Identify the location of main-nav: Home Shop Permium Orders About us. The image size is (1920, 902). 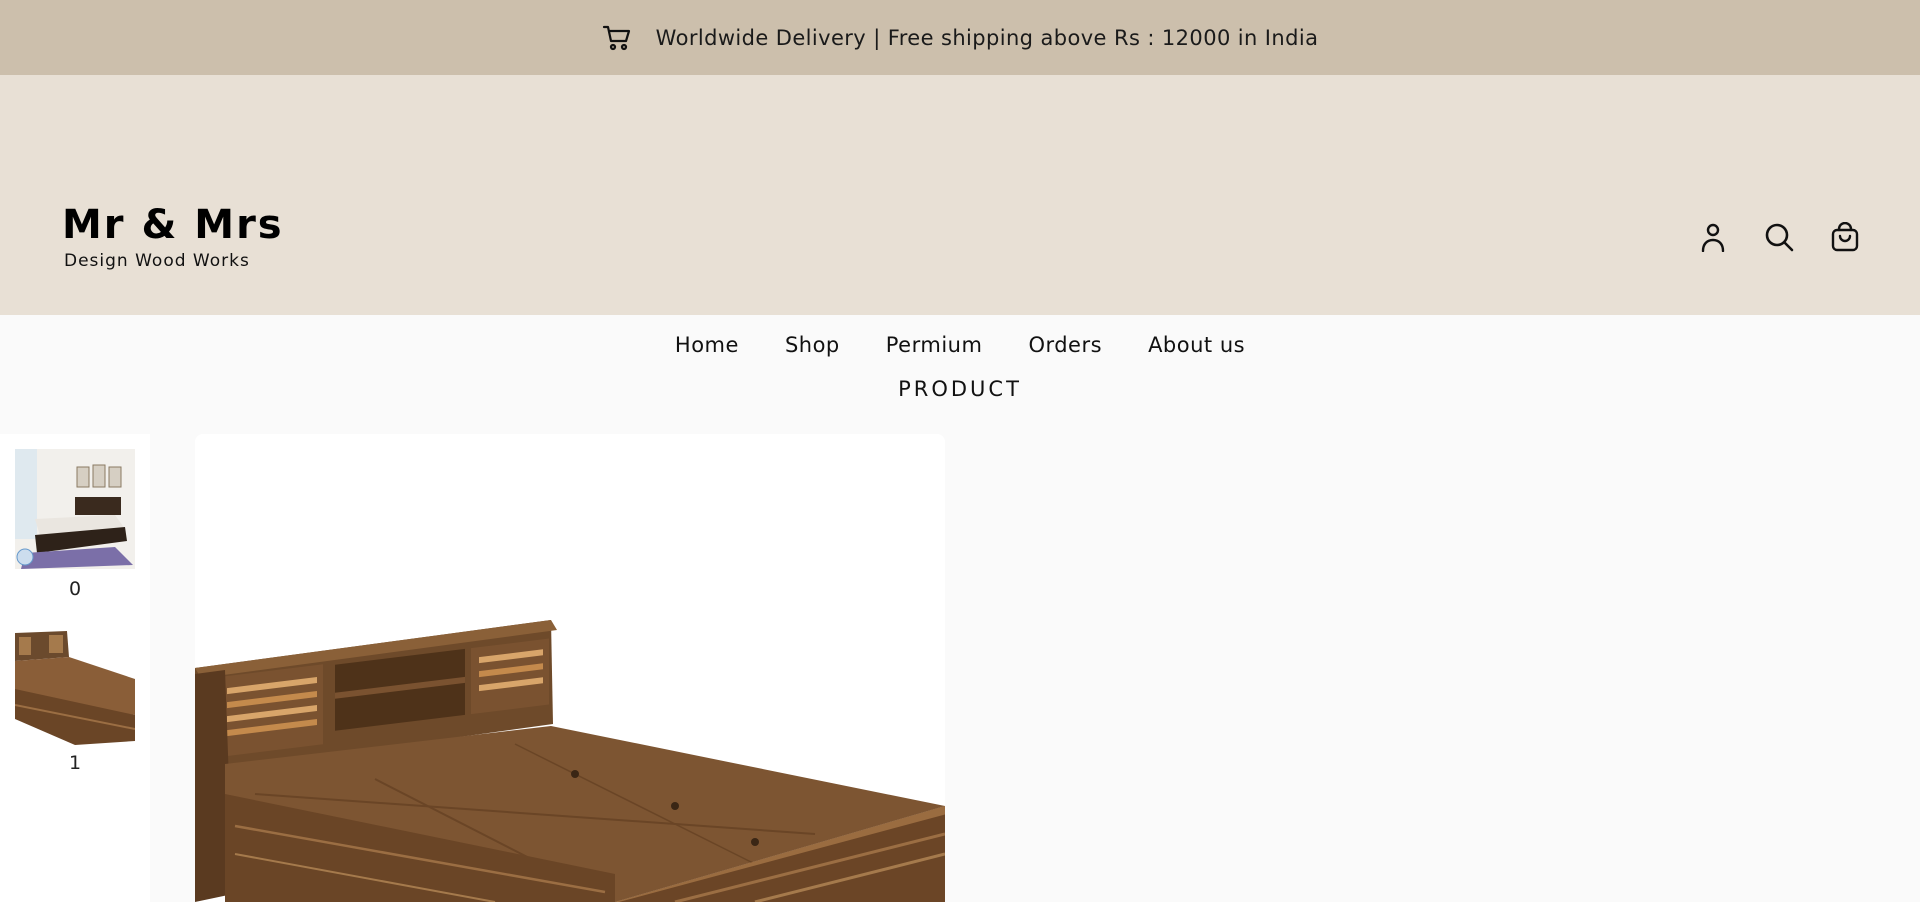
(960, 345).